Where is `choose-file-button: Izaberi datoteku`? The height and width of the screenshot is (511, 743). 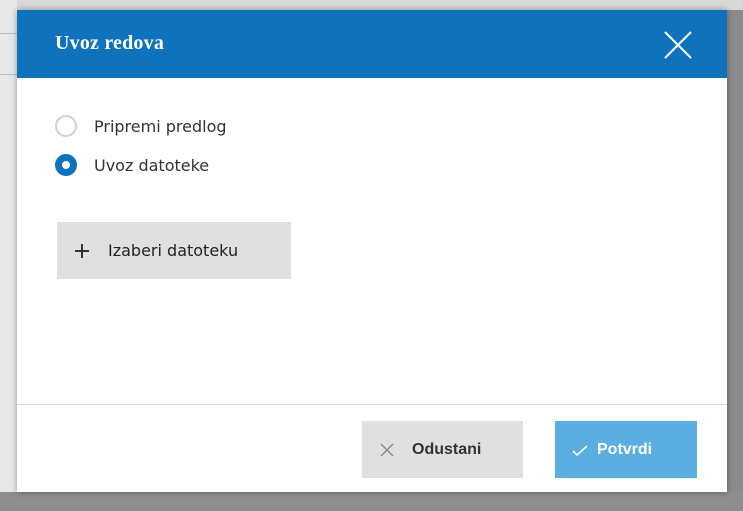
choose-file-button: Izaberi datoteku is located at coordinates (174, 250).